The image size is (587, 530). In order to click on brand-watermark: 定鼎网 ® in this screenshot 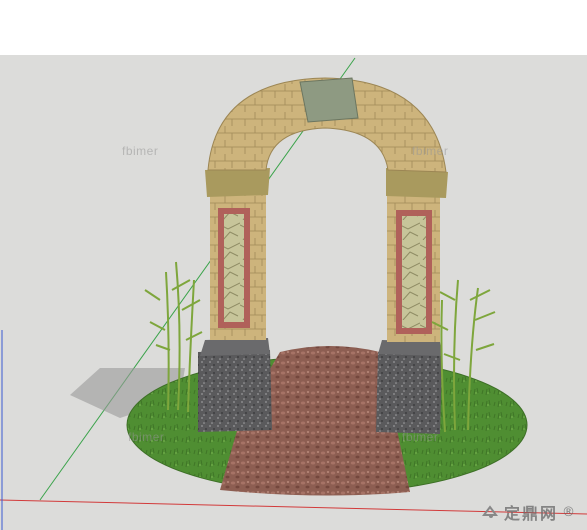, I will do `click(528, 512)`.